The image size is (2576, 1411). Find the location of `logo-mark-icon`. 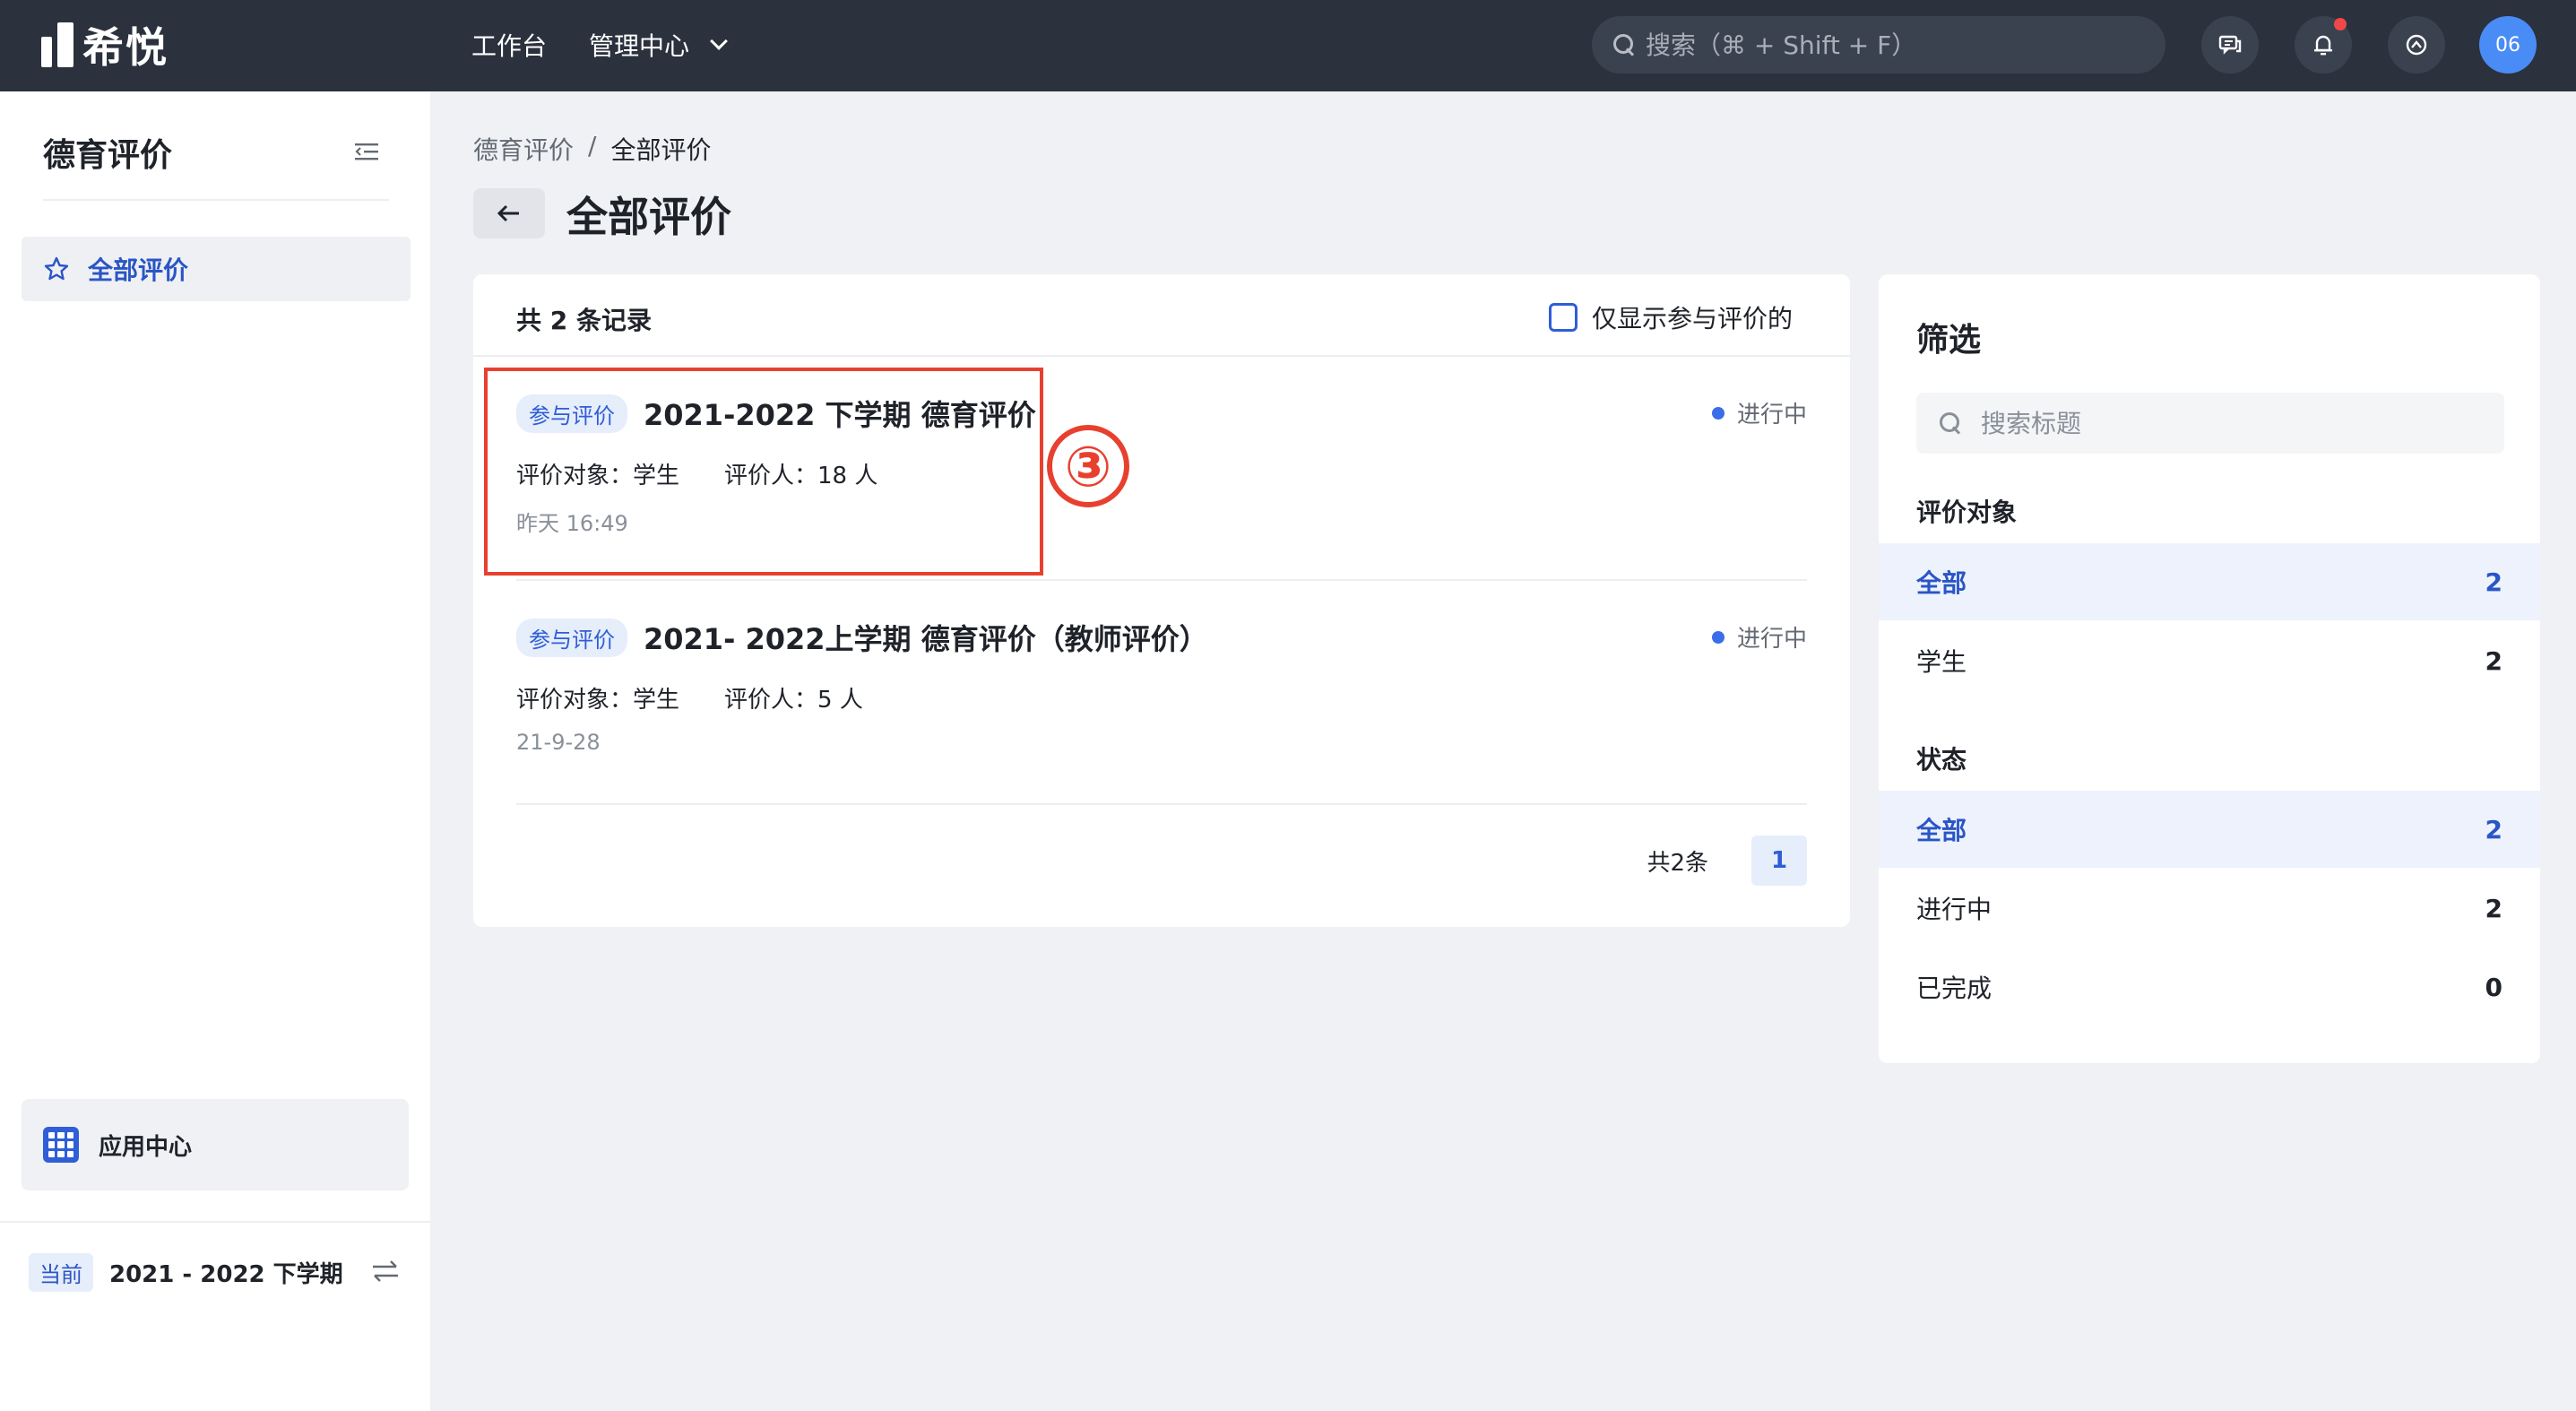

logo-mark-icon is located at coordinates (57, 44).